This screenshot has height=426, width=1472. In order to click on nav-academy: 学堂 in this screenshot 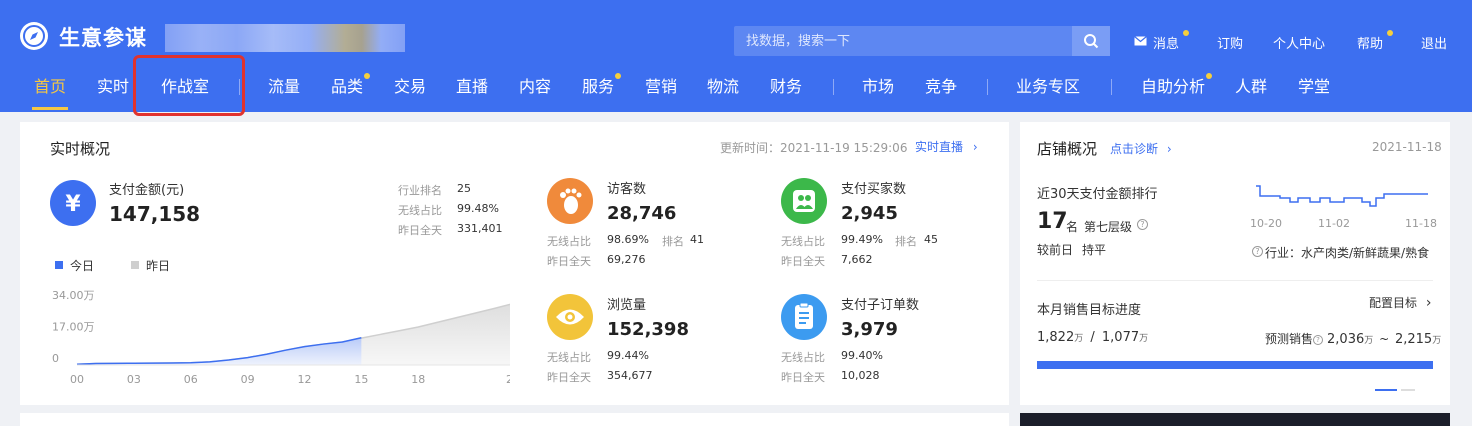, I will do `click(1314, 85)`.